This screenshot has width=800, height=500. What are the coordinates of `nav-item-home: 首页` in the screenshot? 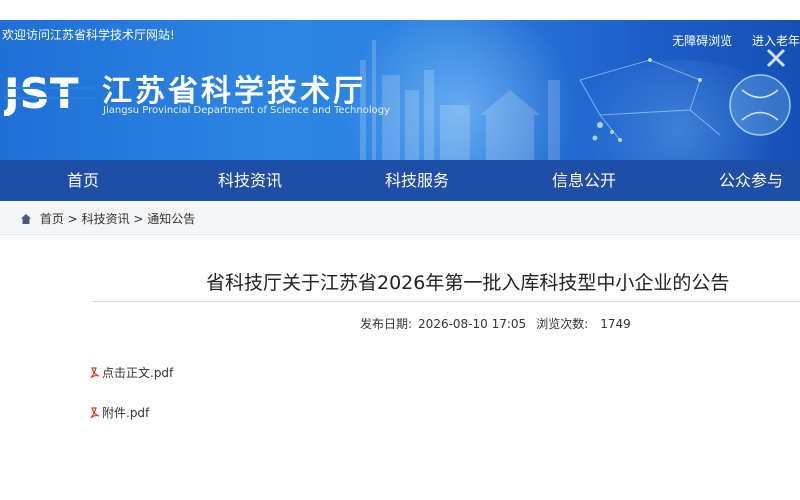 It's located at (83, 180).